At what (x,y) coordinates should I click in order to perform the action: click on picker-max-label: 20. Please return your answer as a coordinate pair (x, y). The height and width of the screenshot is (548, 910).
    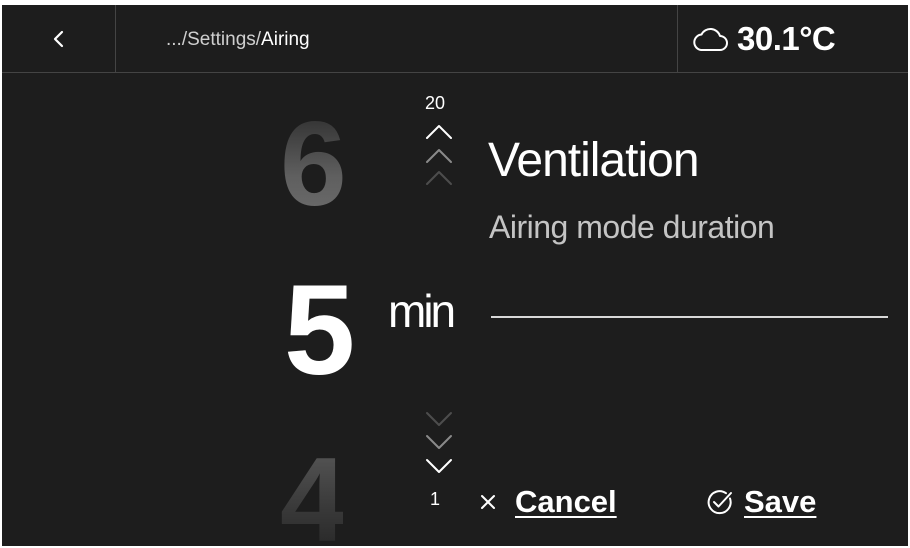
    Looking at the image, I should click on (435, 103).